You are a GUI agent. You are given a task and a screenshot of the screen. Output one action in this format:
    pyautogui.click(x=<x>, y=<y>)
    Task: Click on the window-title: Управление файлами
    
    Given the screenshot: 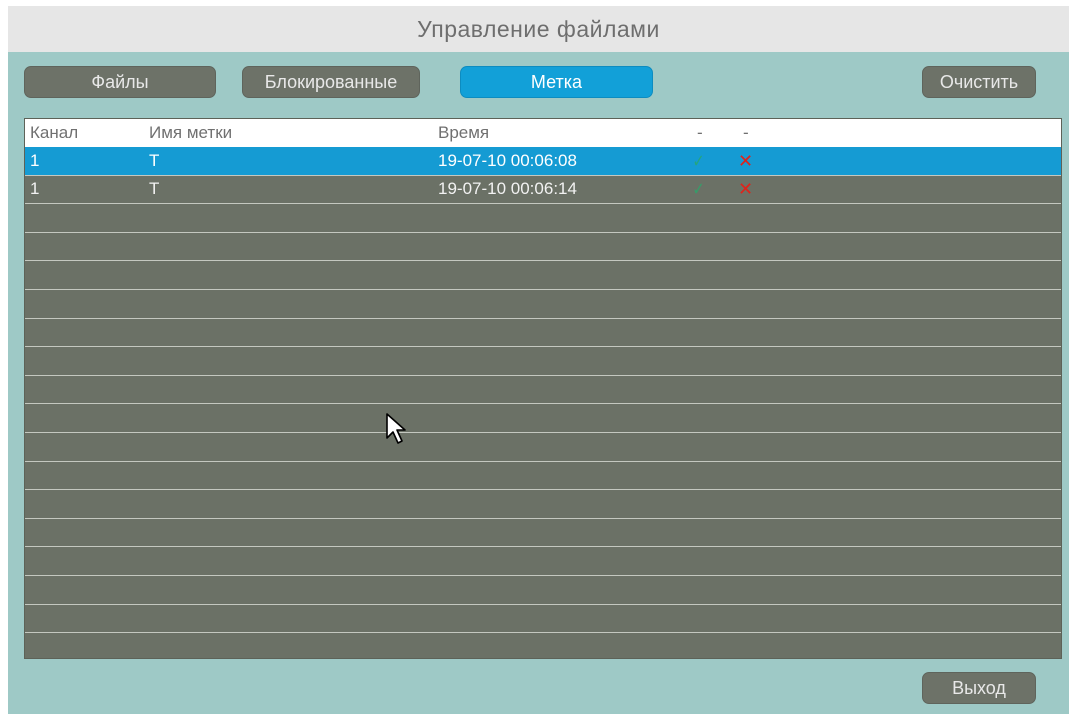 What is the action you would take?
    pyautogui.click(x=538, y=29)
    